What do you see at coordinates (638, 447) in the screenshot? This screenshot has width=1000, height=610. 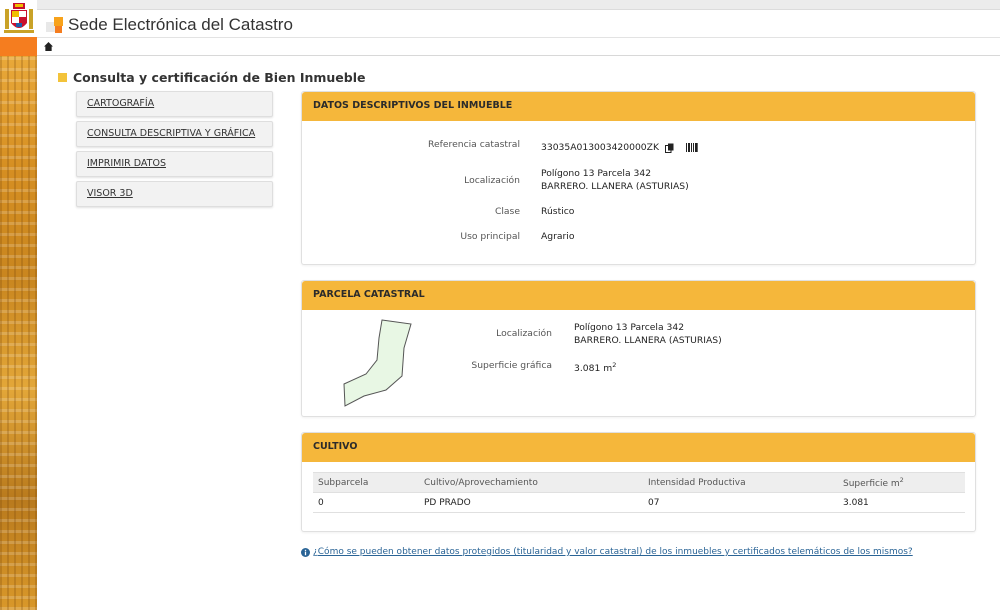 I see `panel-title: CULTIVO` at bounding box center [638, 447].